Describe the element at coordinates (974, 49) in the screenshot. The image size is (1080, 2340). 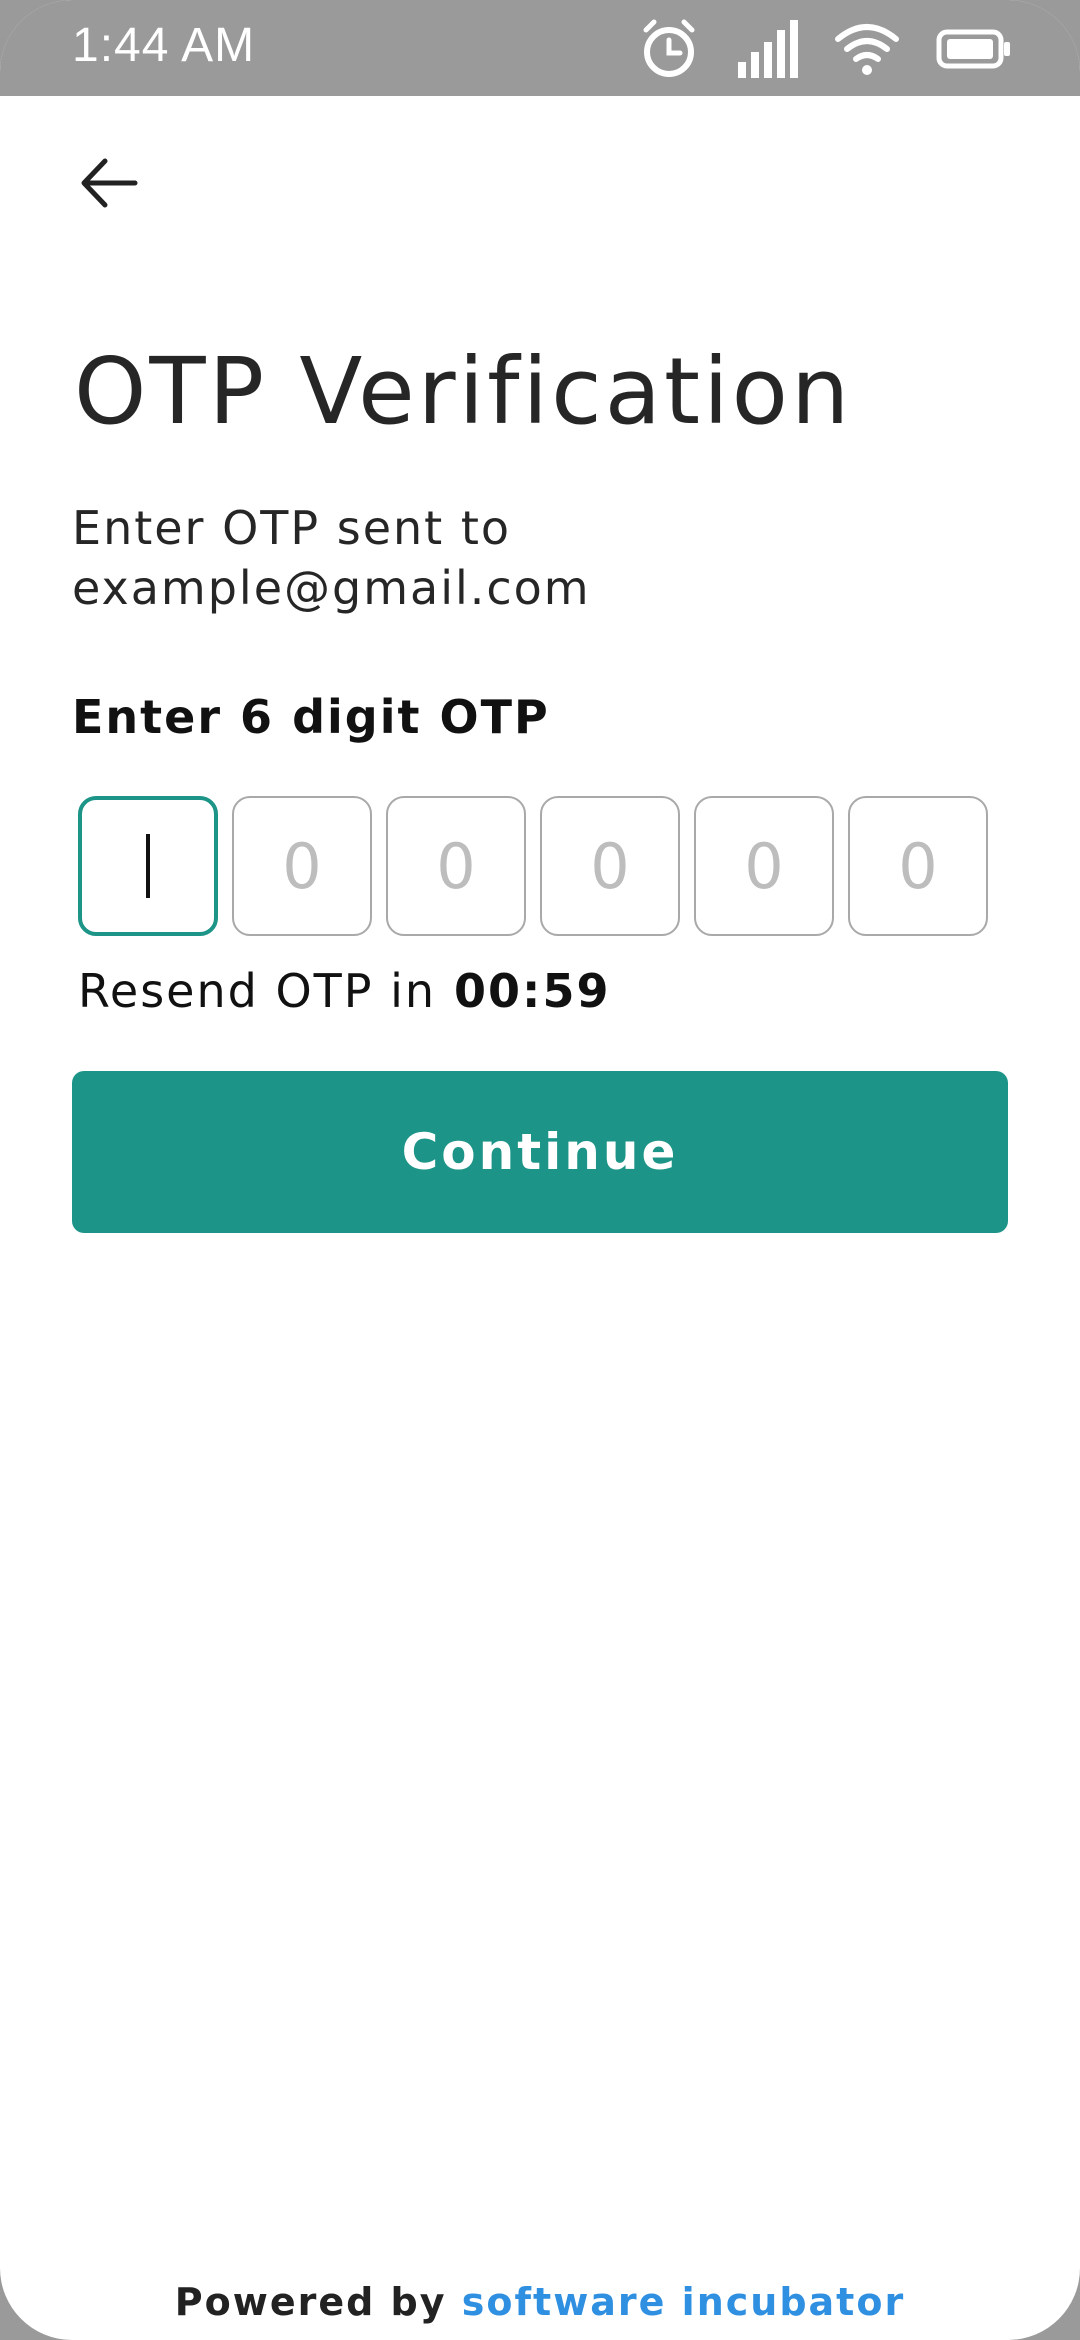
I see `battery-icon` at that location.